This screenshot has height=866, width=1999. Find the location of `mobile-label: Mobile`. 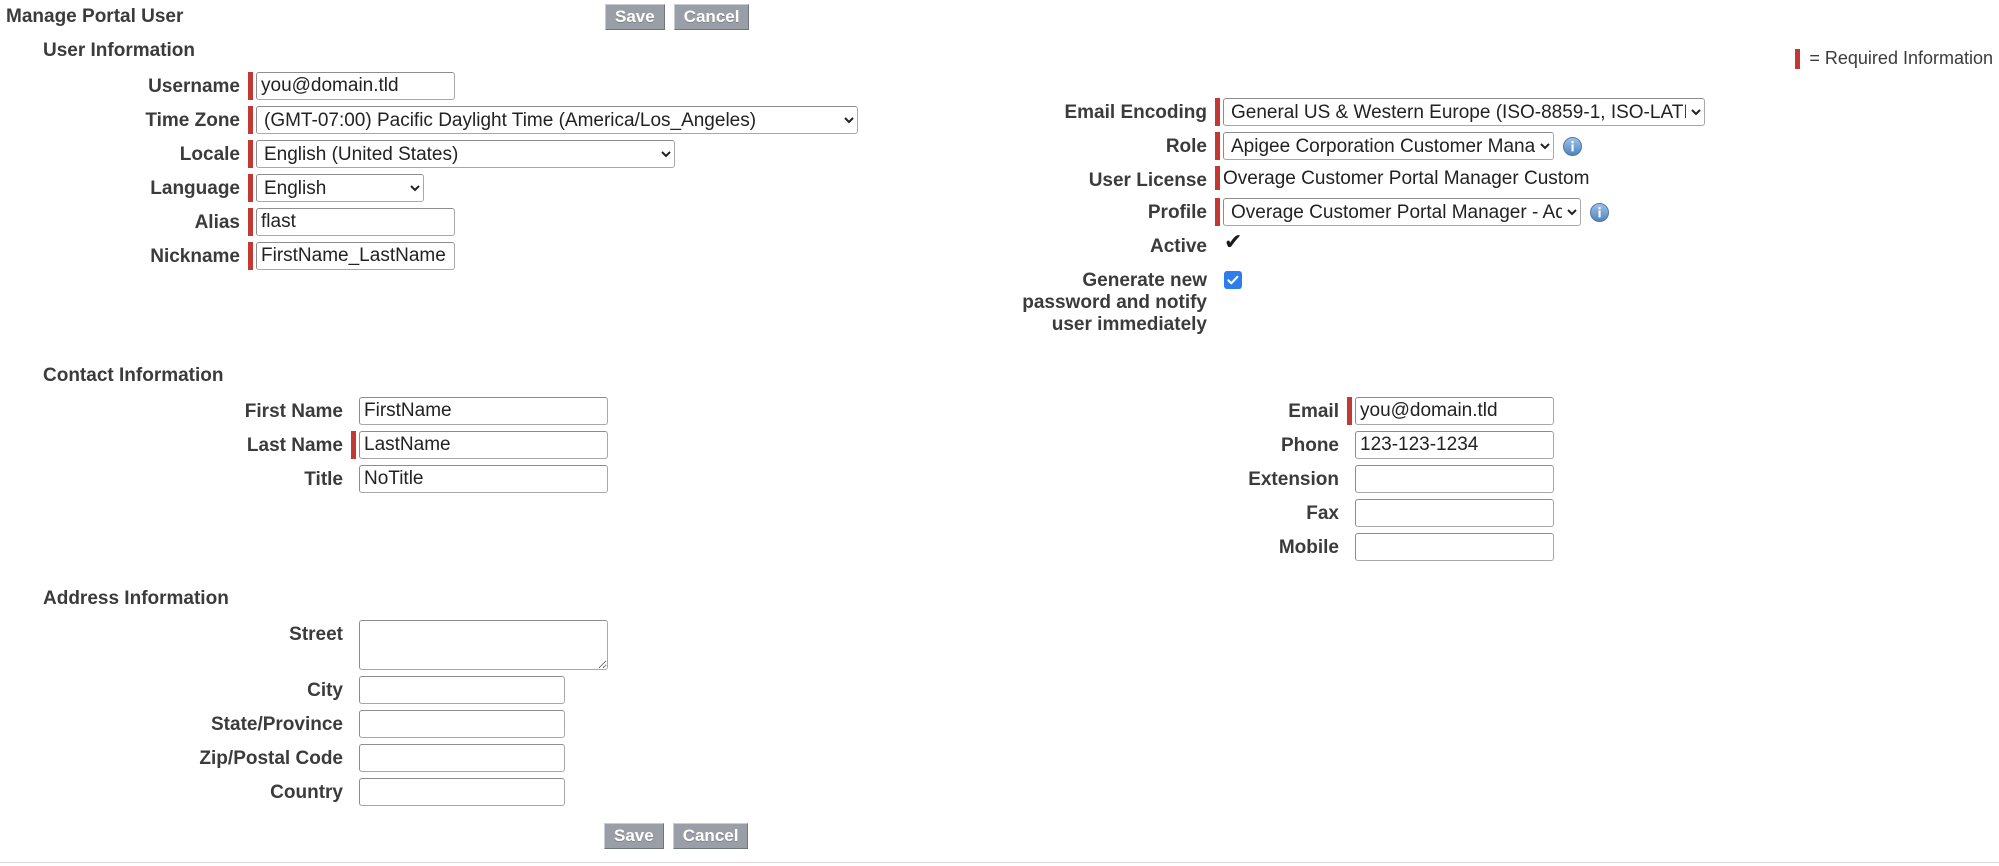

mobile-label: Mobile is located at coordinates (1308, 547).